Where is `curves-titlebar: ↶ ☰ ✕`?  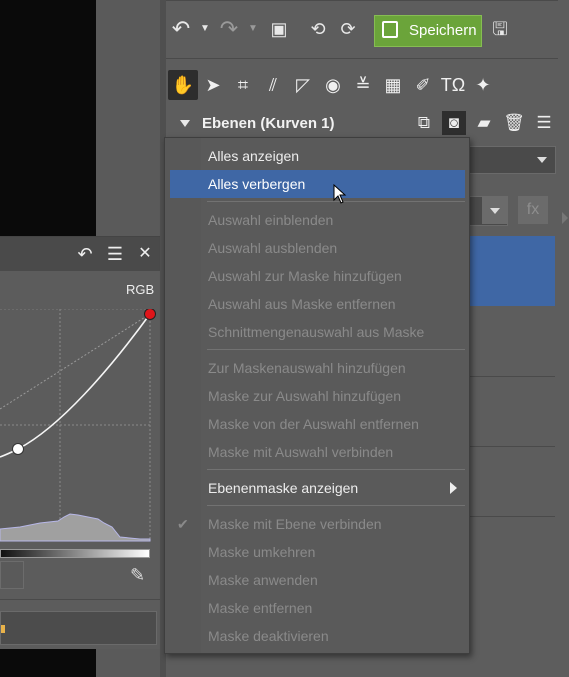 curves-titlebar: ↶ ☰ ✕ is located at coordinates (80, 254).